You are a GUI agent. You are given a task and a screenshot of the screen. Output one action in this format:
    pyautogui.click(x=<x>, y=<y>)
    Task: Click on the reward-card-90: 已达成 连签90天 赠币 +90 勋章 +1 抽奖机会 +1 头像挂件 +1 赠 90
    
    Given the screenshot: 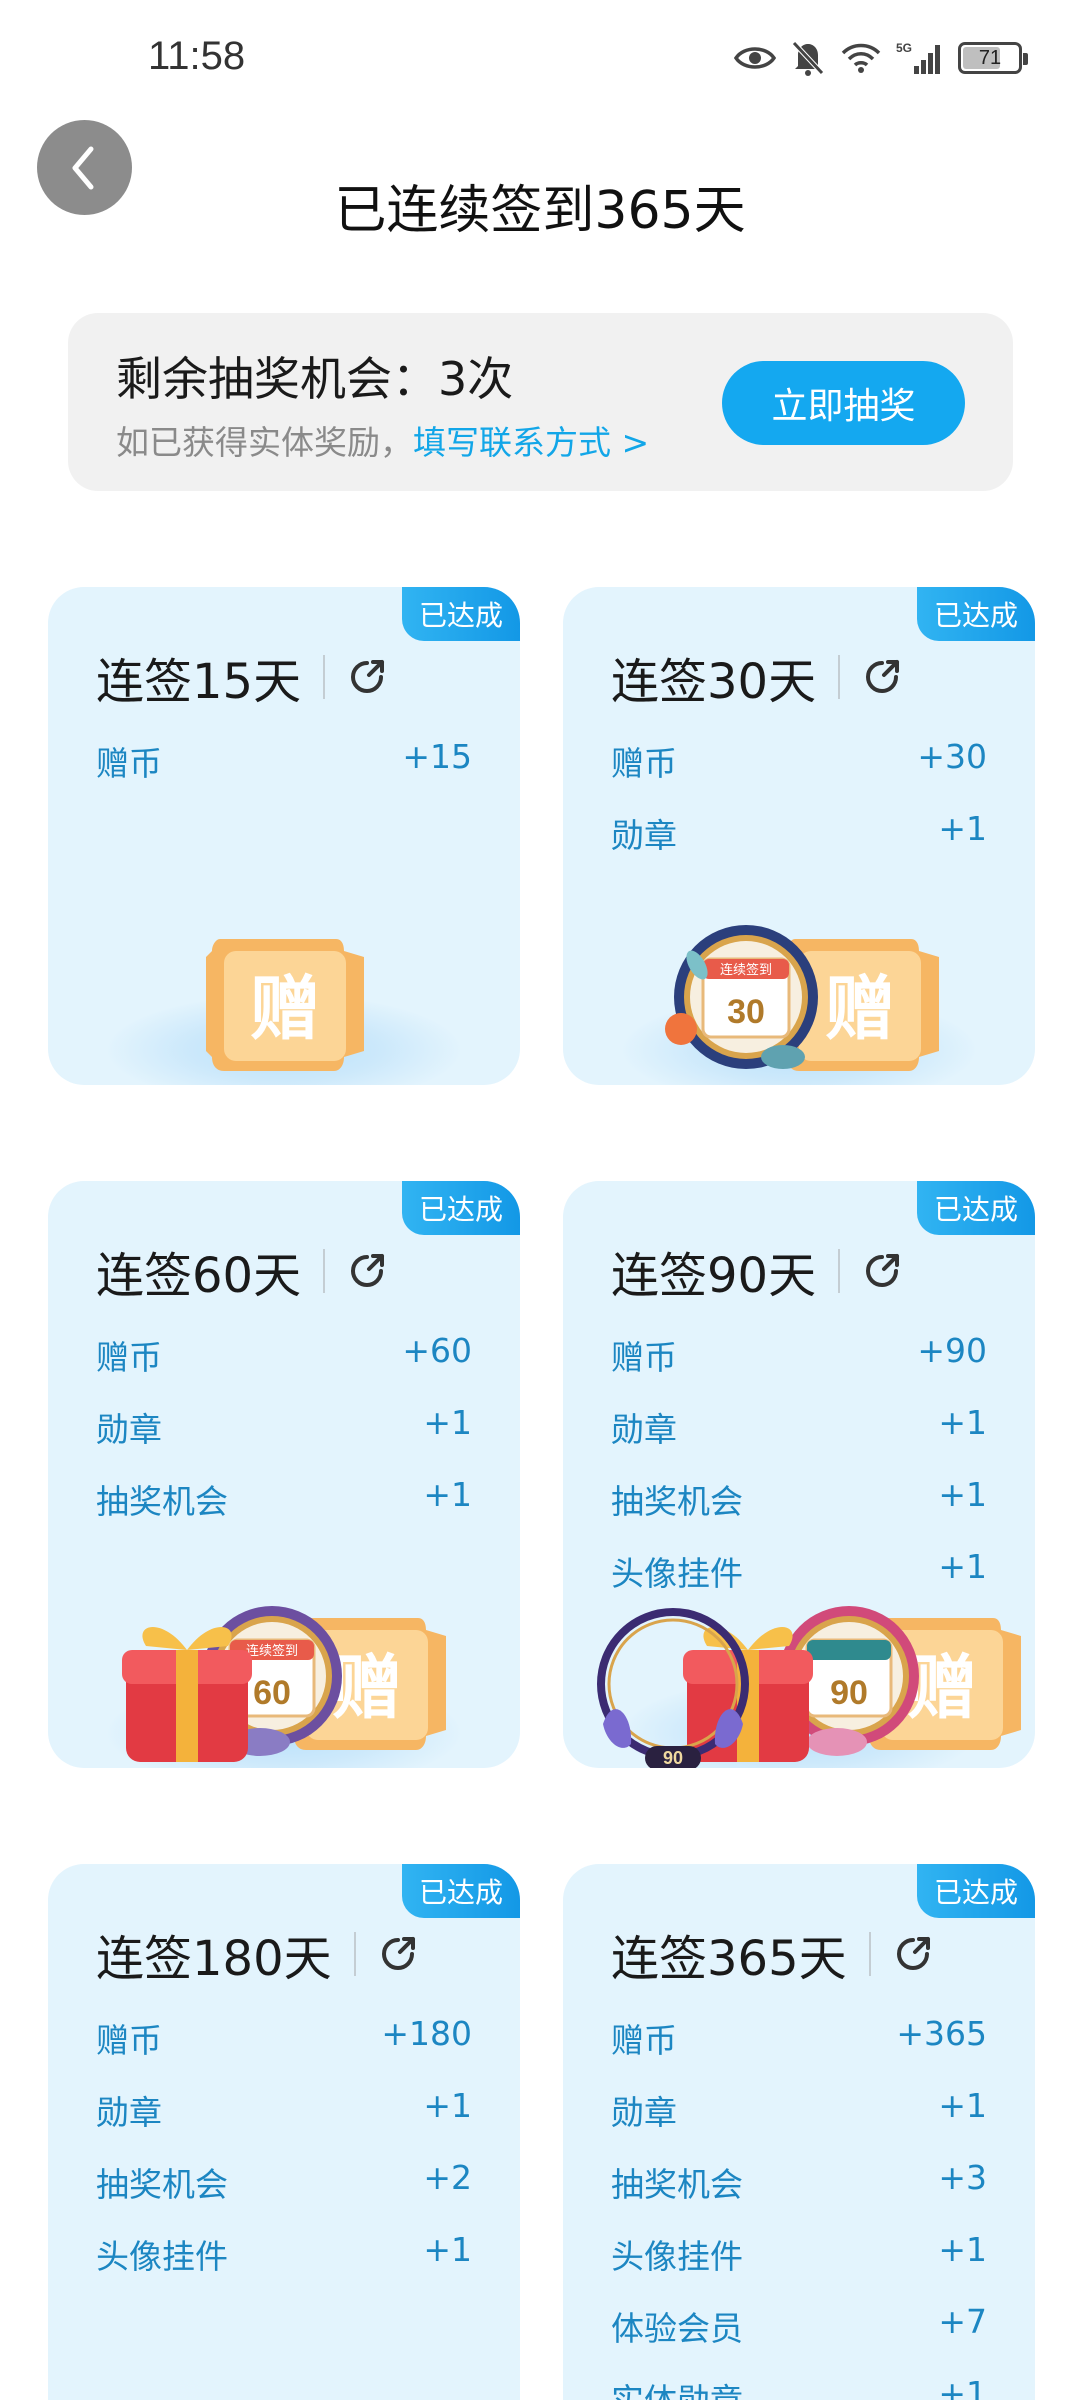 What is the action you would take?
    pyautogui.click(x=799, y=1474)
    